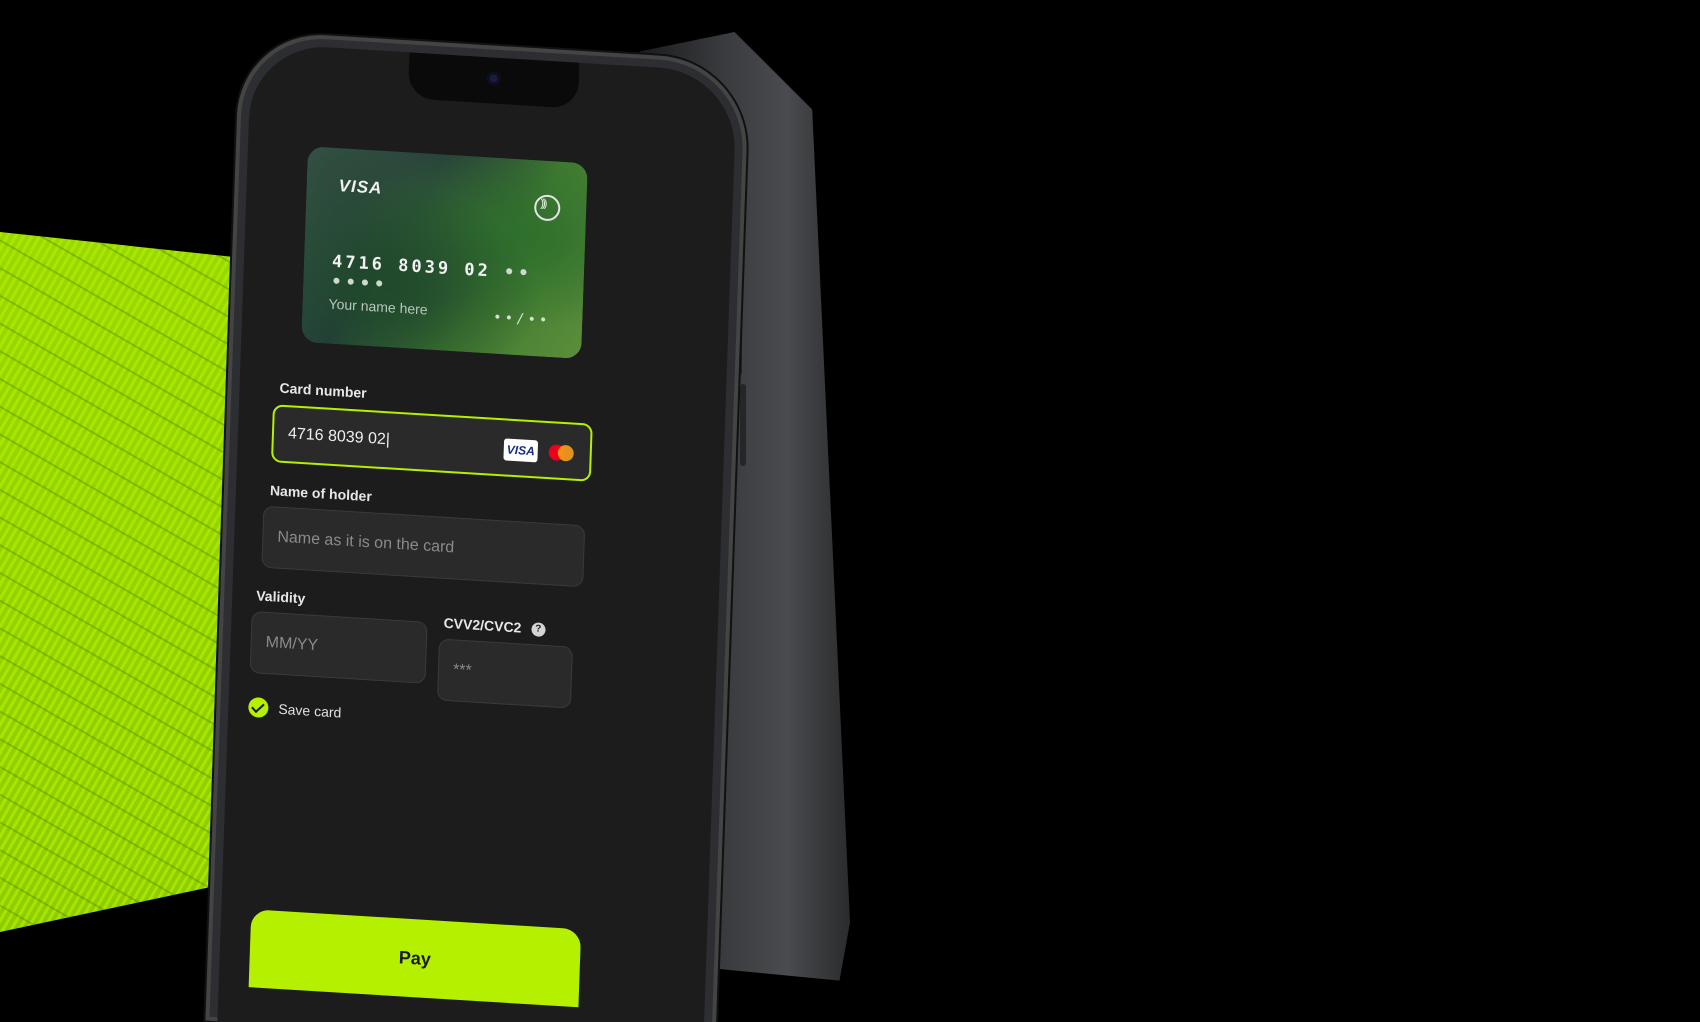 The width and height of the screenshot is (1700, 1022). What do you see at coordinates (560, 453) in the screenshot?
I see `mastercard-icon` at bounding box center [560, 453].